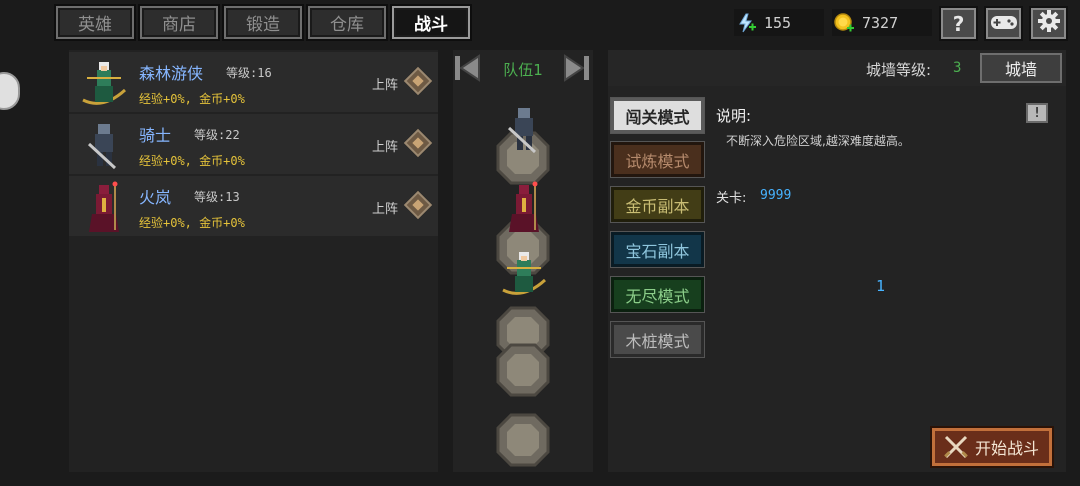 This screenshot has width=1080, height=486. I want to click on description-title: 说明:, so click(734, 116).